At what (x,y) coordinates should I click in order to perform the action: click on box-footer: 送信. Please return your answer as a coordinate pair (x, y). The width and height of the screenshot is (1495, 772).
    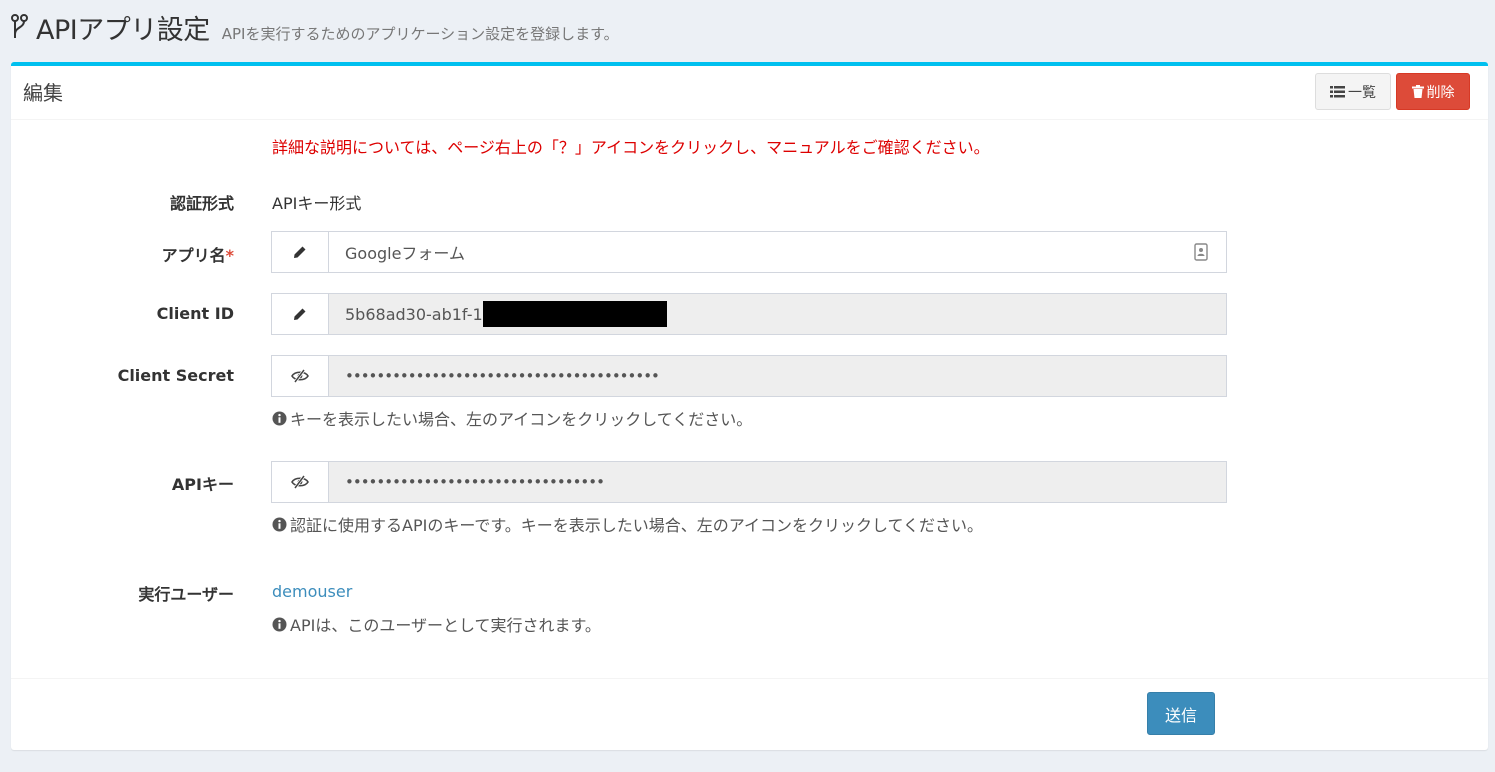
    Looking at the image, I should click on (749, 714).